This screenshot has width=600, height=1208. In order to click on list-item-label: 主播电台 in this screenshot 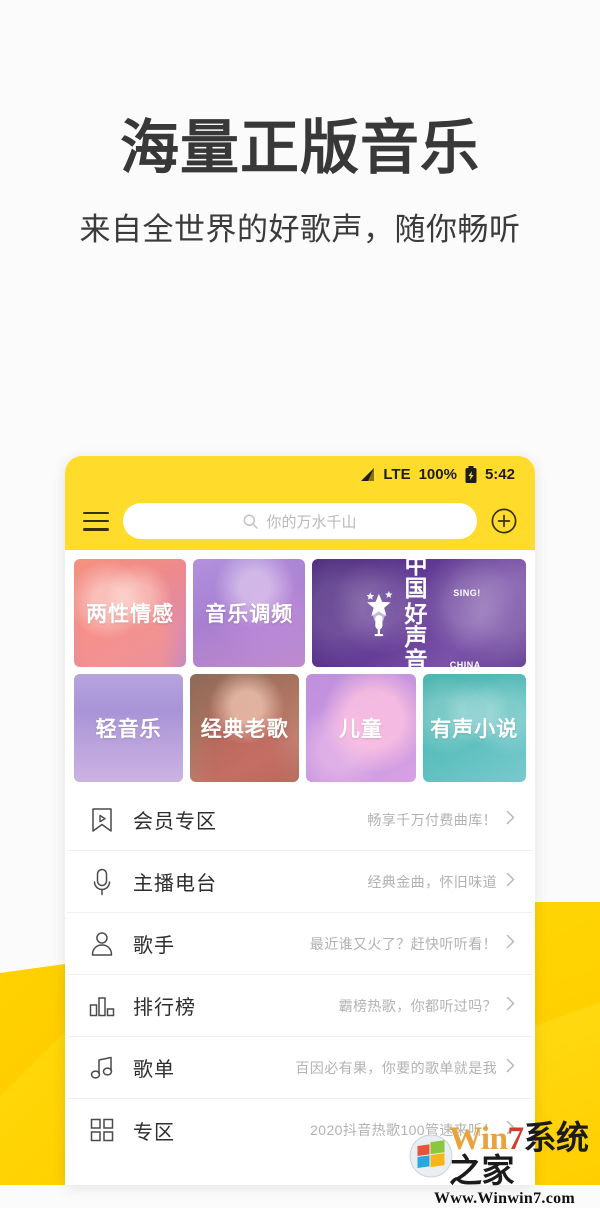, I will do `click(175, 884)`.